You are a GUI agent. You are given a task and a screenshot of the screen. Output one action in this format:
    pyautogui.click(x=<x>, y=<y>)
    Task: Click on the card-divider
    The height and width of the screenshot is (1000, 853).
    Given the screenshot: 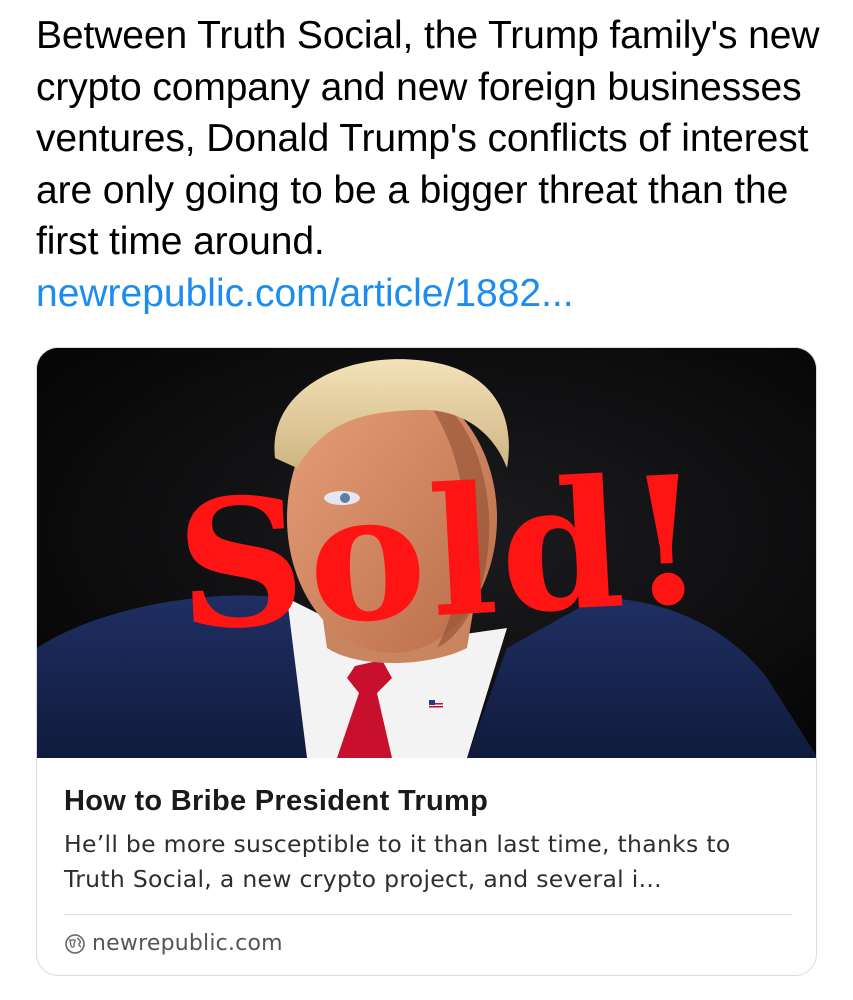 What is the action you would take?
    pyautogui.click(x=428, y=914)
    